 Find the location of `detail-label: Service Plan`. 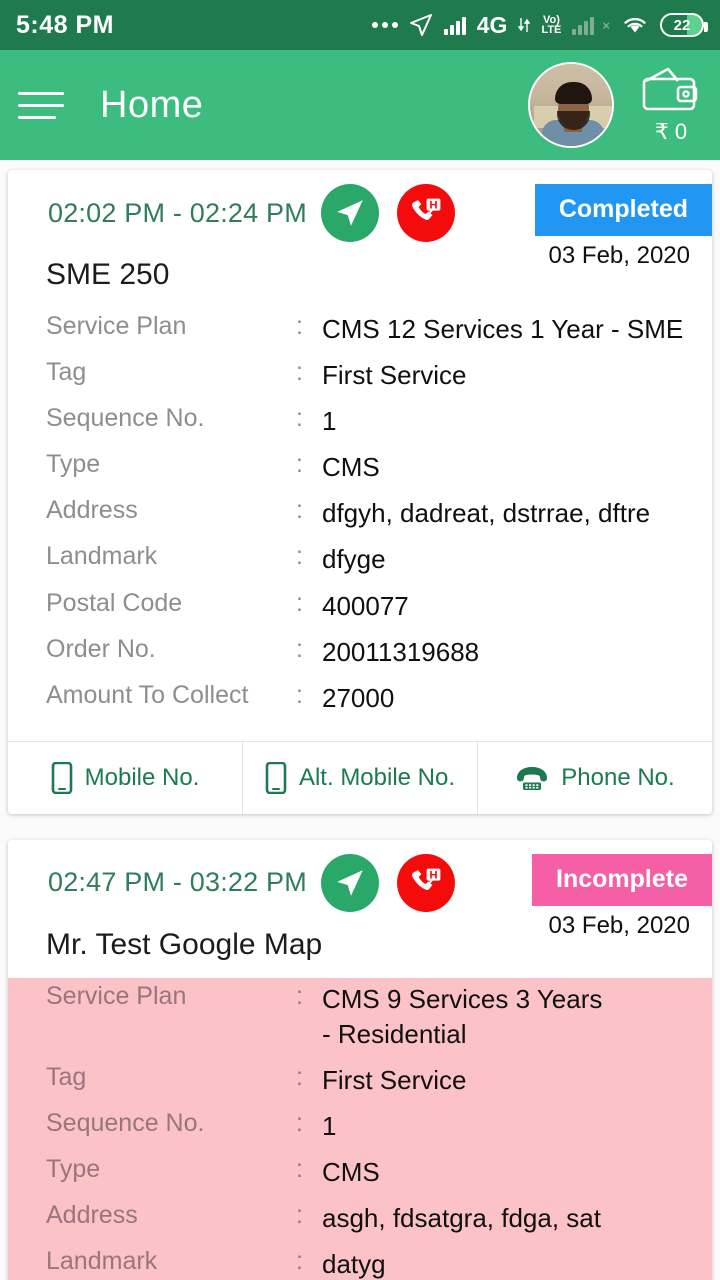

detail-label: Service Plan is located at coordinates (116, 326).